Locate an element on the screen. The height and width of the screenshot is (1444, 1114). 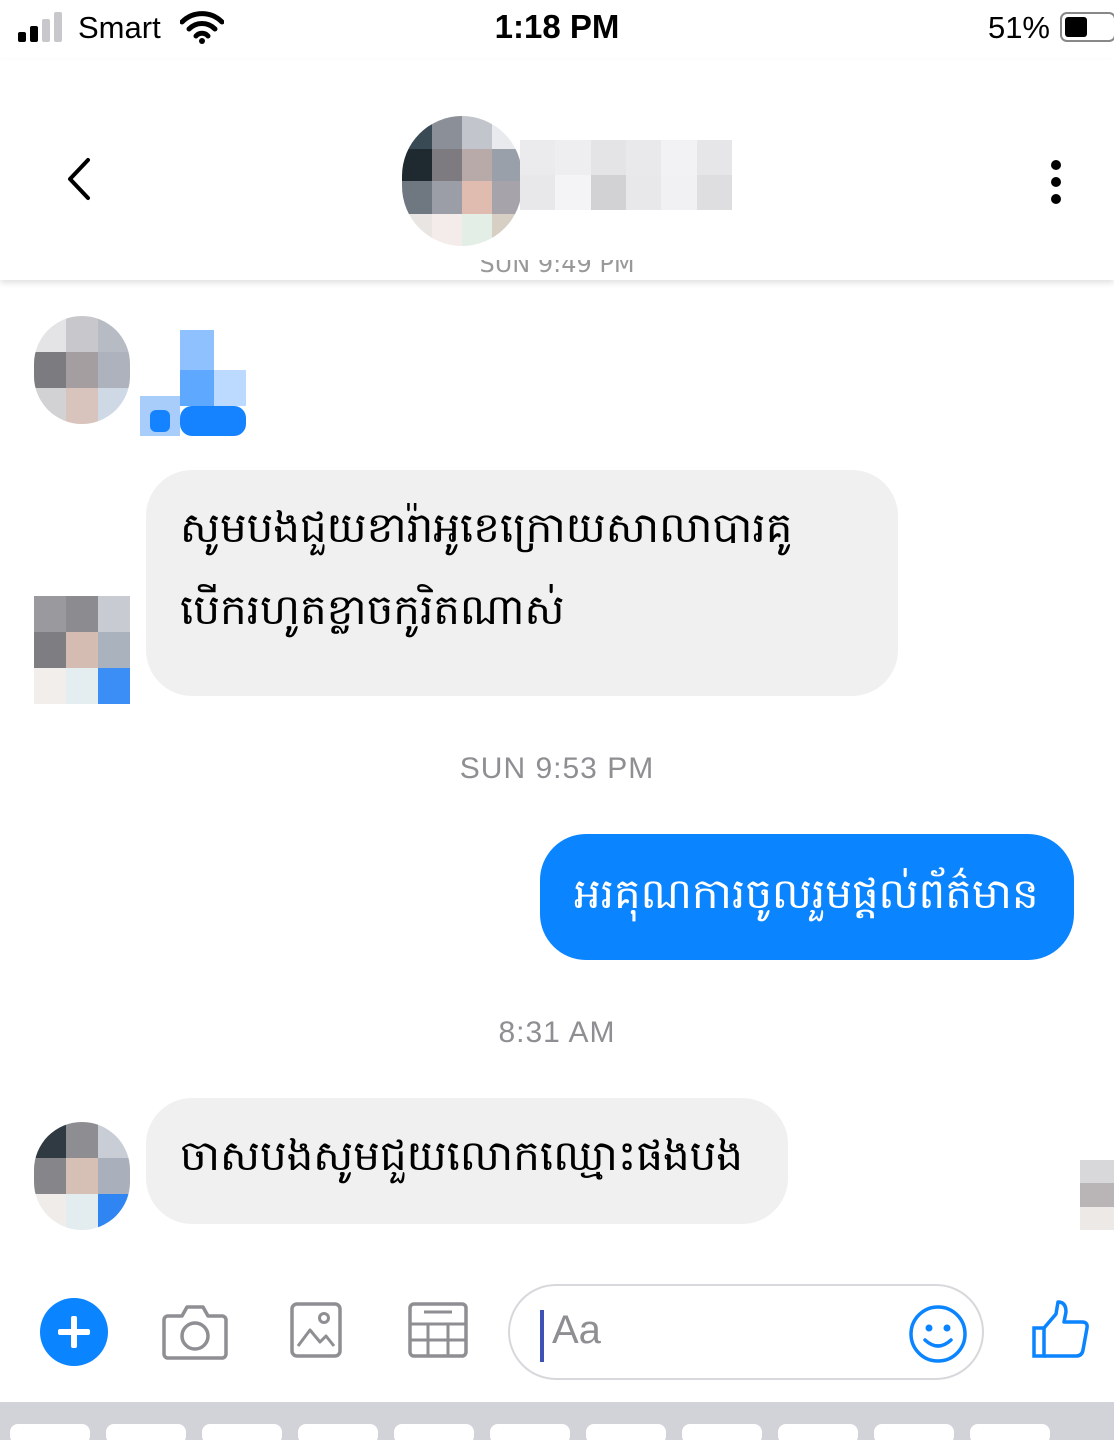
message-composer: Aa is located at coordinates (557, 1340).